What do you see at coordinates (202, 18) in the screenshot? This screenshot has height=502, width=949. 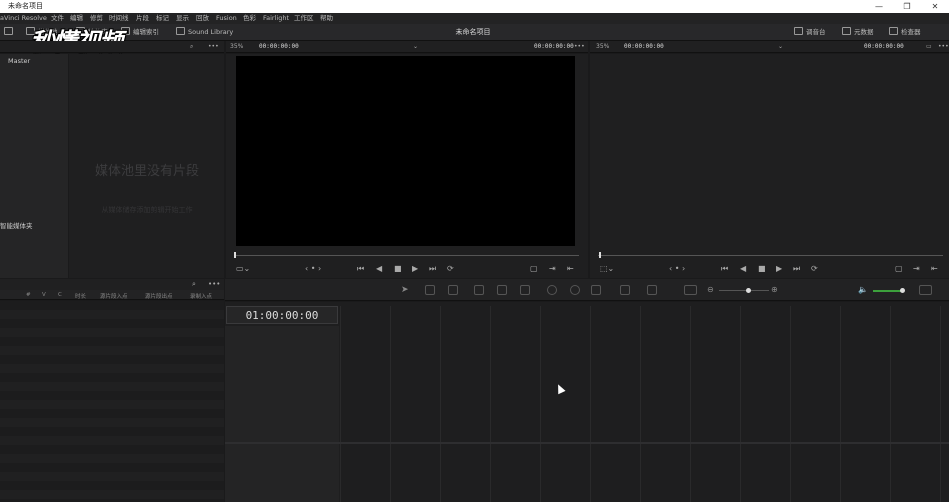 I see `menu-playback: 回放` at bounding box center [202, 18].